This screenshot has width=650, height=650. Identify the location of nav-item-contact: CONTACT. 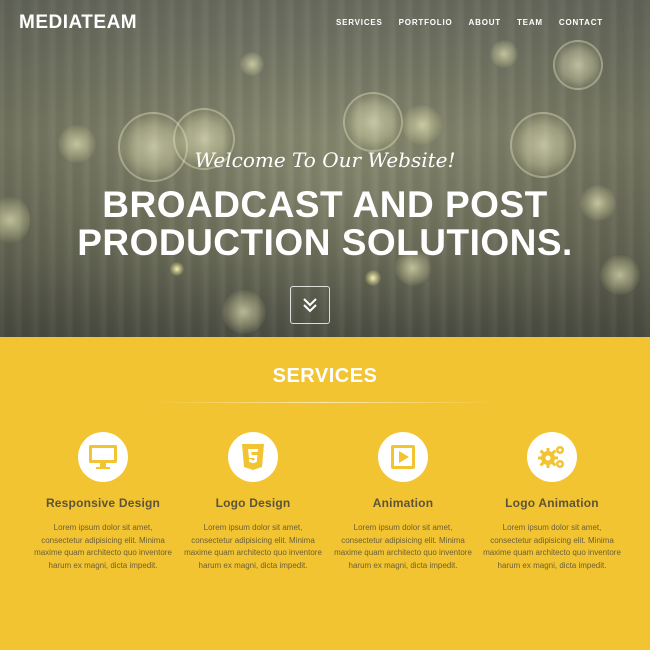
(581, 22).